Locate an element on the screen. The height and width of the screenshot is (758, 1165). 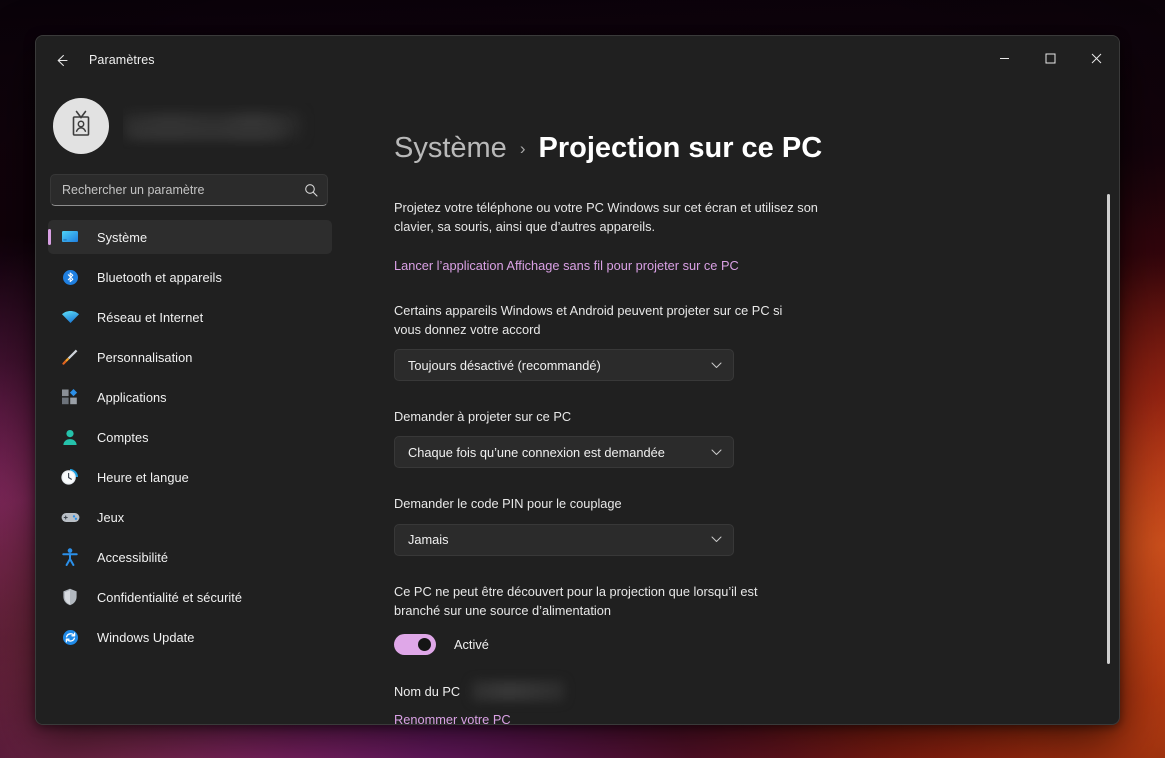
sidebar-item-label: Windows Update is located at coordinates (146, 637).